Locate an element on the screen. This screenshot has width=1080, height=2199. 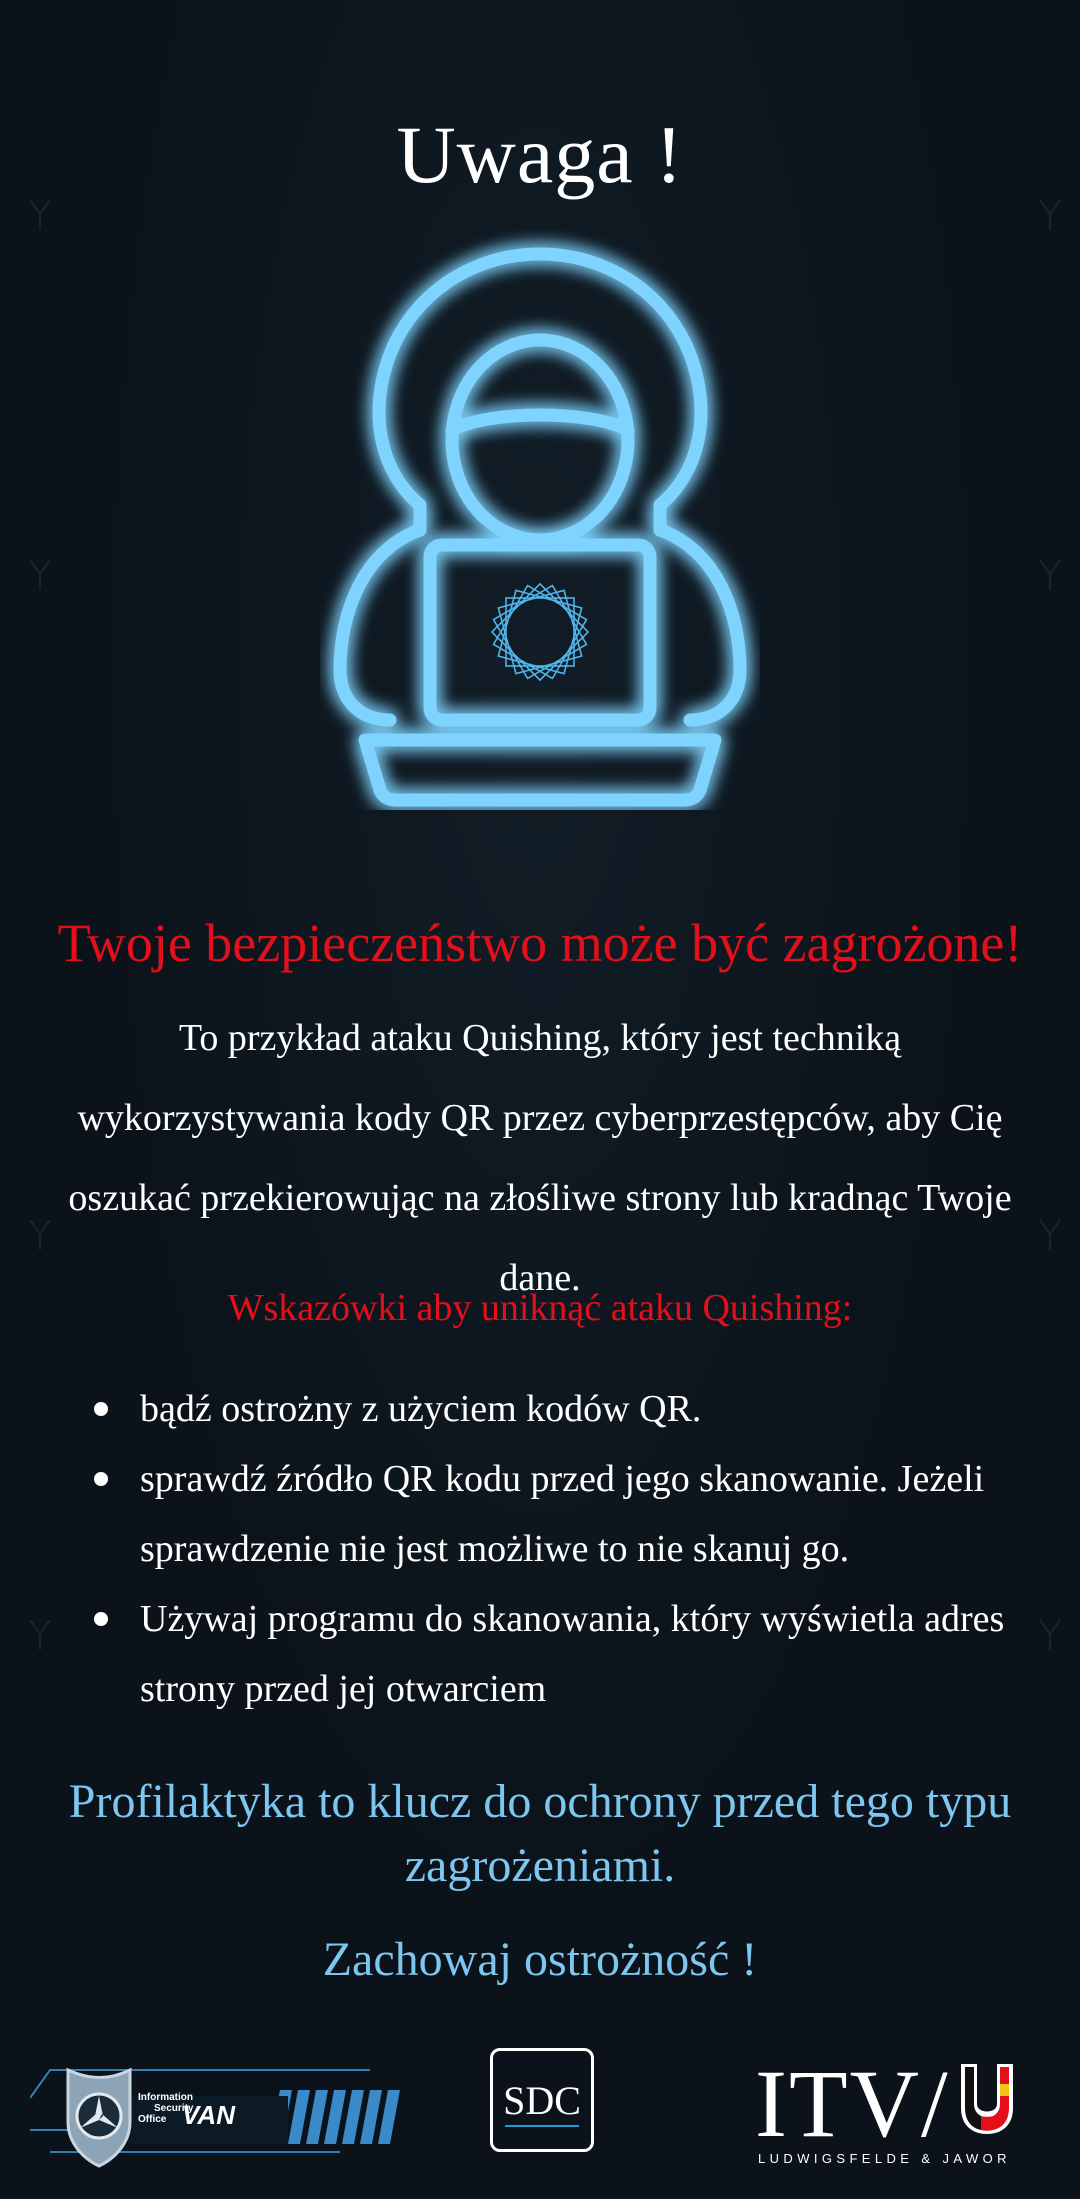
tip-text: bądź ostrożny z użyciem kodów QR. is located at coordinates (421, 1409).